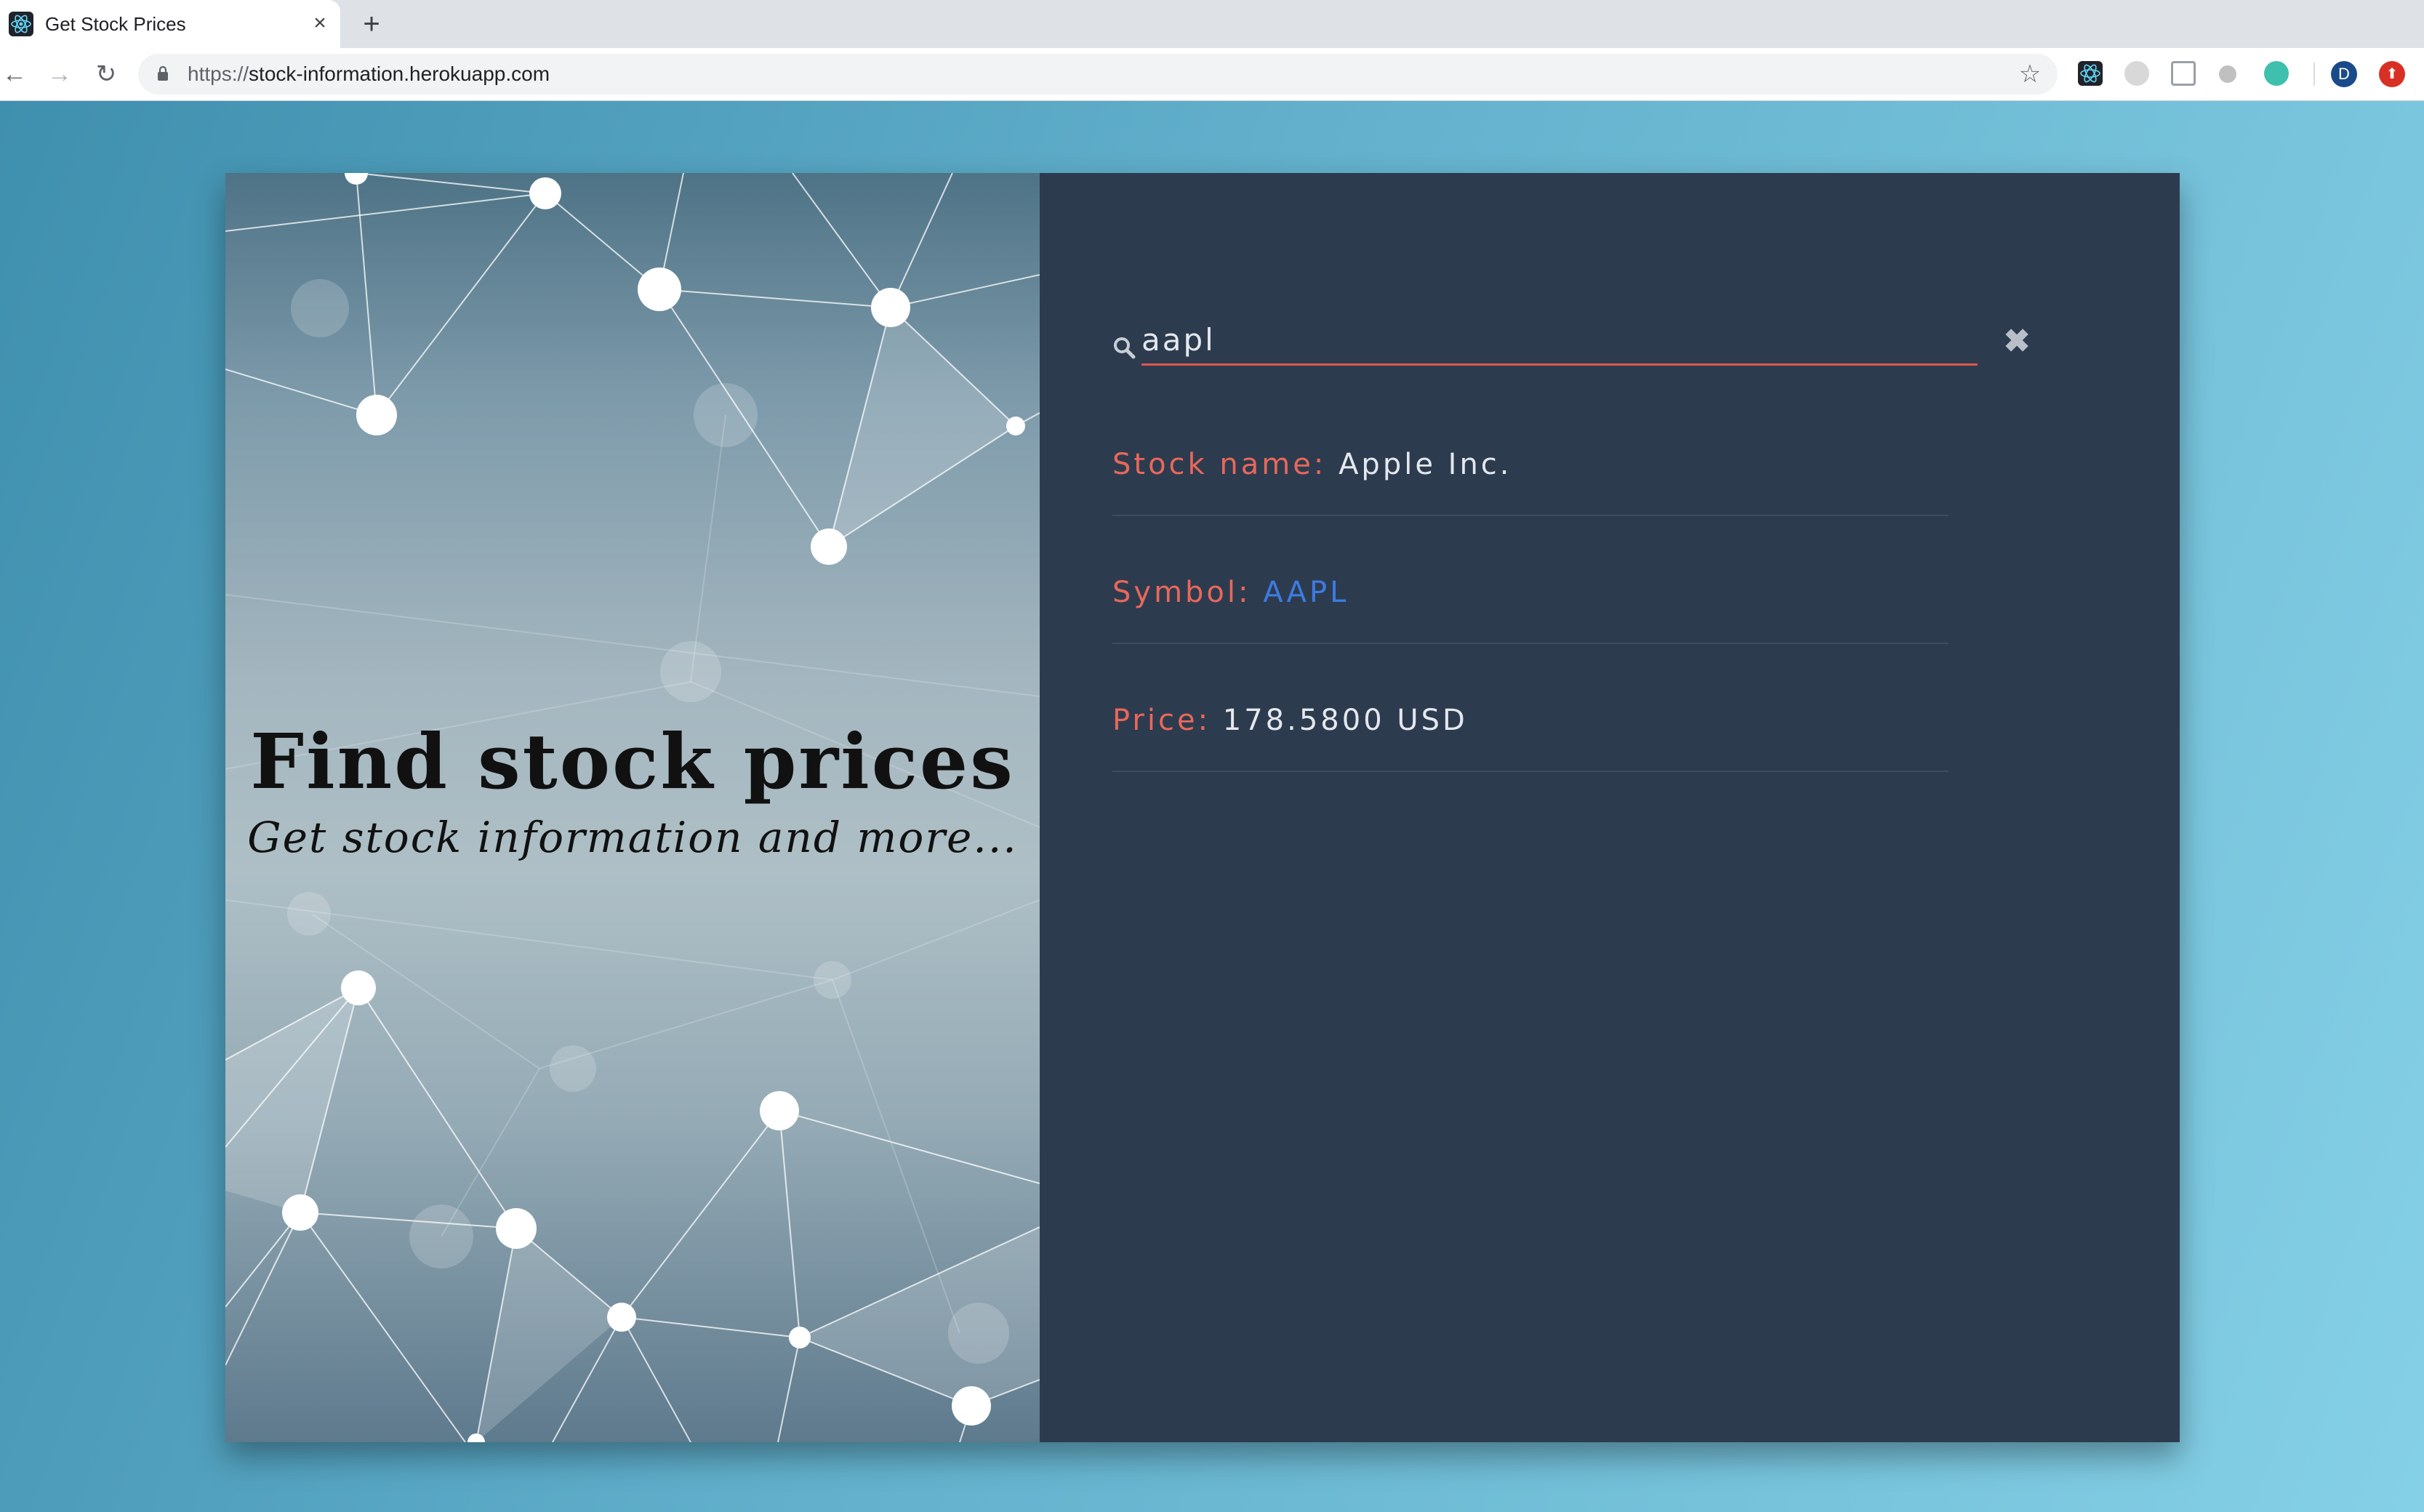  I want to click on profile-avatar: D, so click(2344, 74).